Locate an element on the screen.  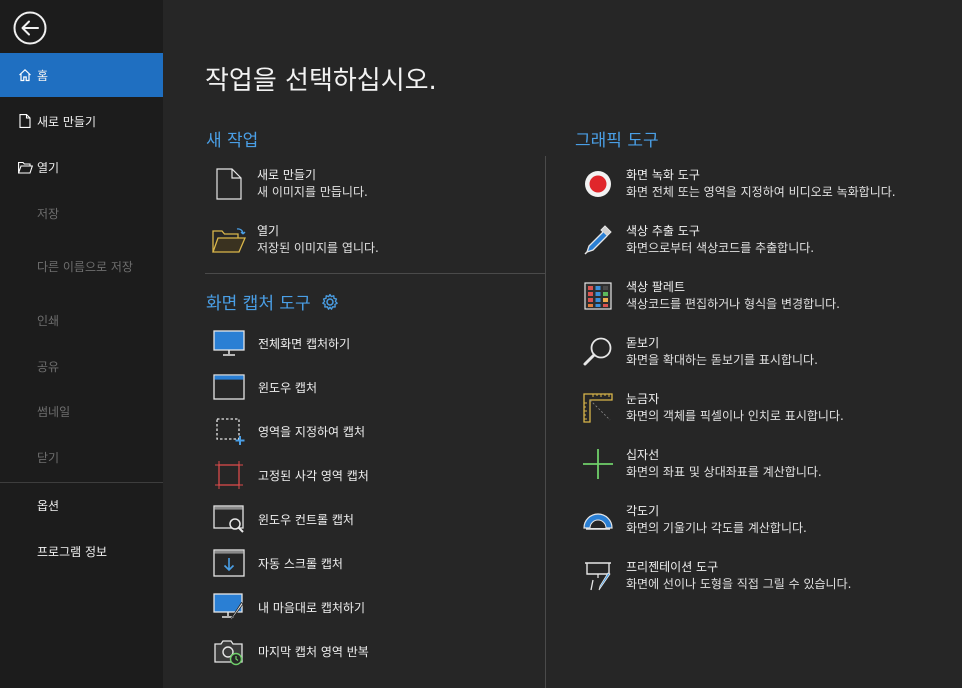
sidebar-item-close: 닫기 is located at coordinates (81, 457).